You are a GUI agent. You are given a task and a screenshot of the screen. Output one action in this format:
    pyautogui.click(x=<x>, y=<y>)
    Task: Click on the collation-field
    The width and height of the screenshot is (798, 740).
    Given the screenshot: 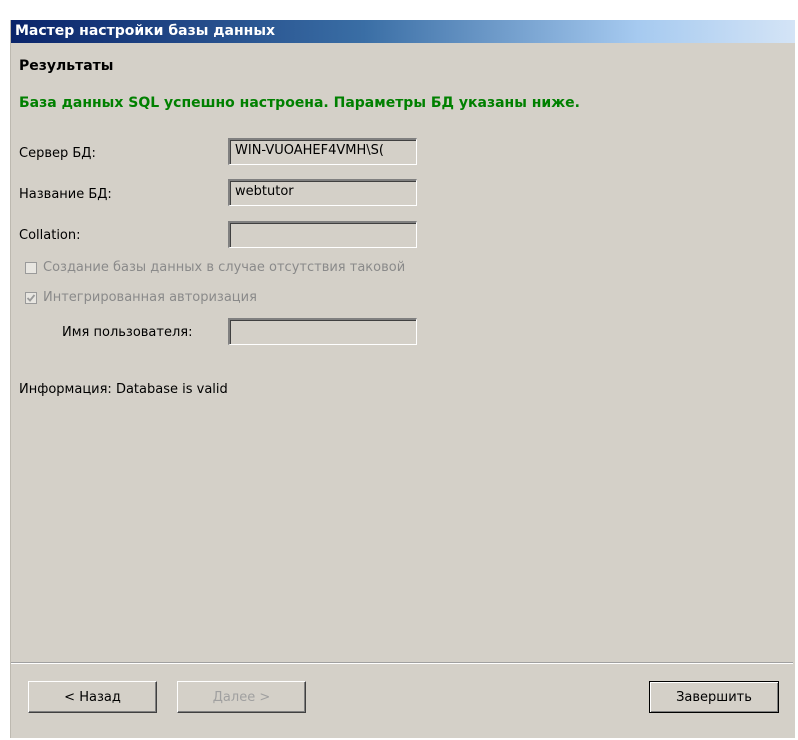 What is the action you would take?
    pyautogui.click(x=322, y=234)
    